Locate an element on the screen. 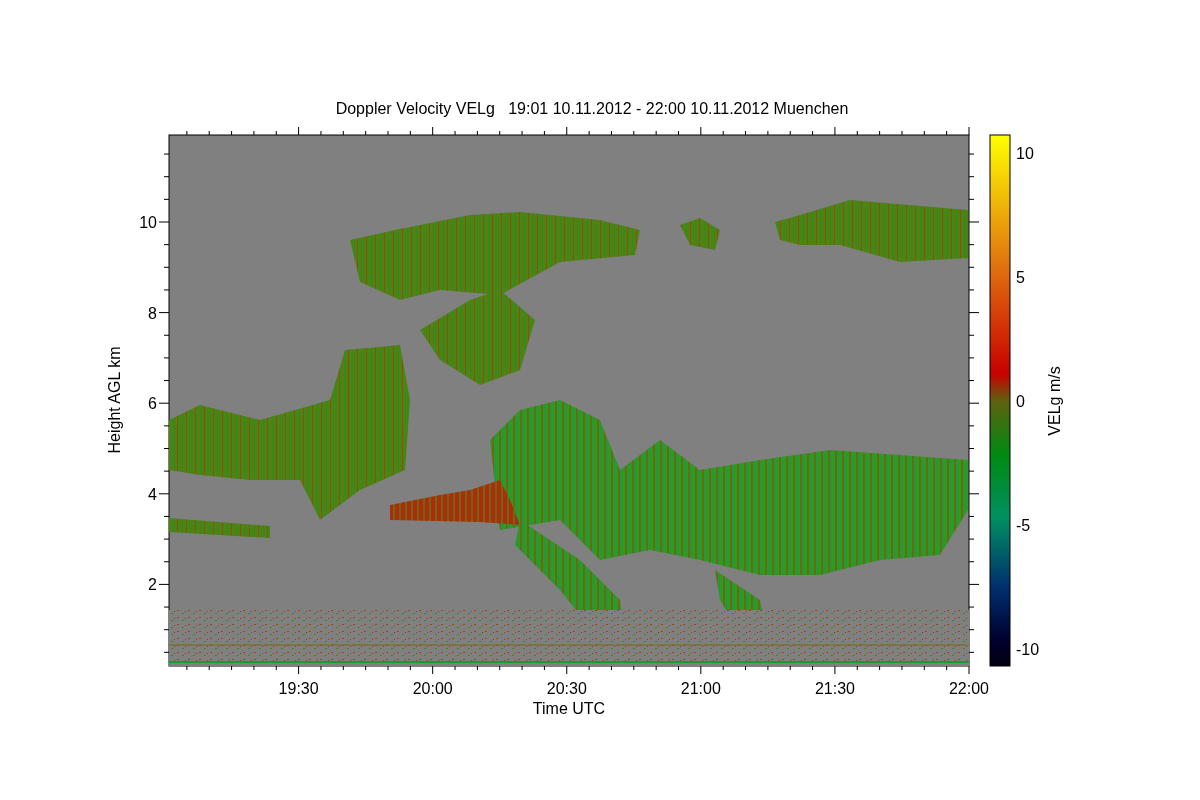 The image size is (1200, 800). x-axis-title: Time UTC is located at coordinates (569, 708).